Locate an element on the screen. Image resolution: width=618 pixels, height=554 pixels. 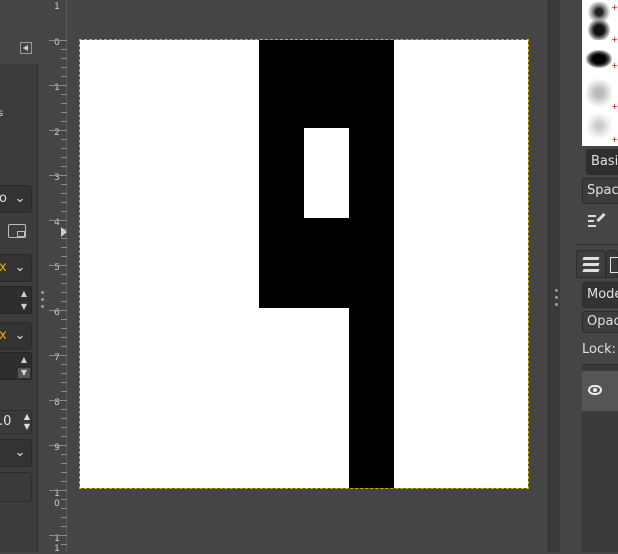
mode-label: Mode is located at coordinates (602, 294).